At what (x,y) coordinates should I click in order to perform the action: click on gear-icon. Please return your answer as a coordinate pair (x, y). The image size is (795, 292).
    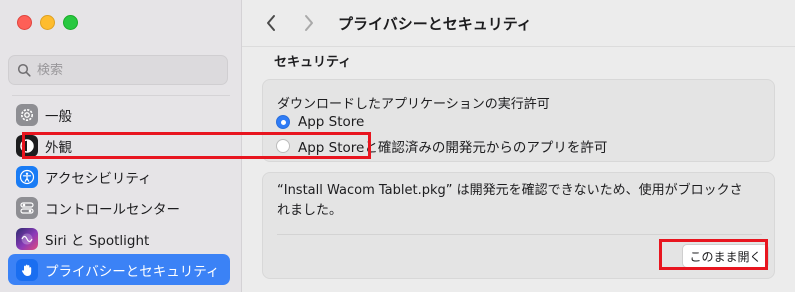
    Looking at the image, I should click on (27, 114).